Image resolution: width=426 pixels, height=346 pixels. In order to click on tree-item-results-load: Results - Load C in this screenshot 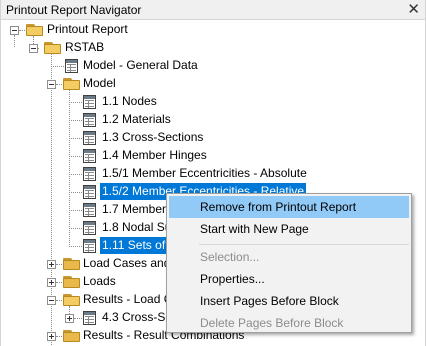, I will do `click(127, 299)`.